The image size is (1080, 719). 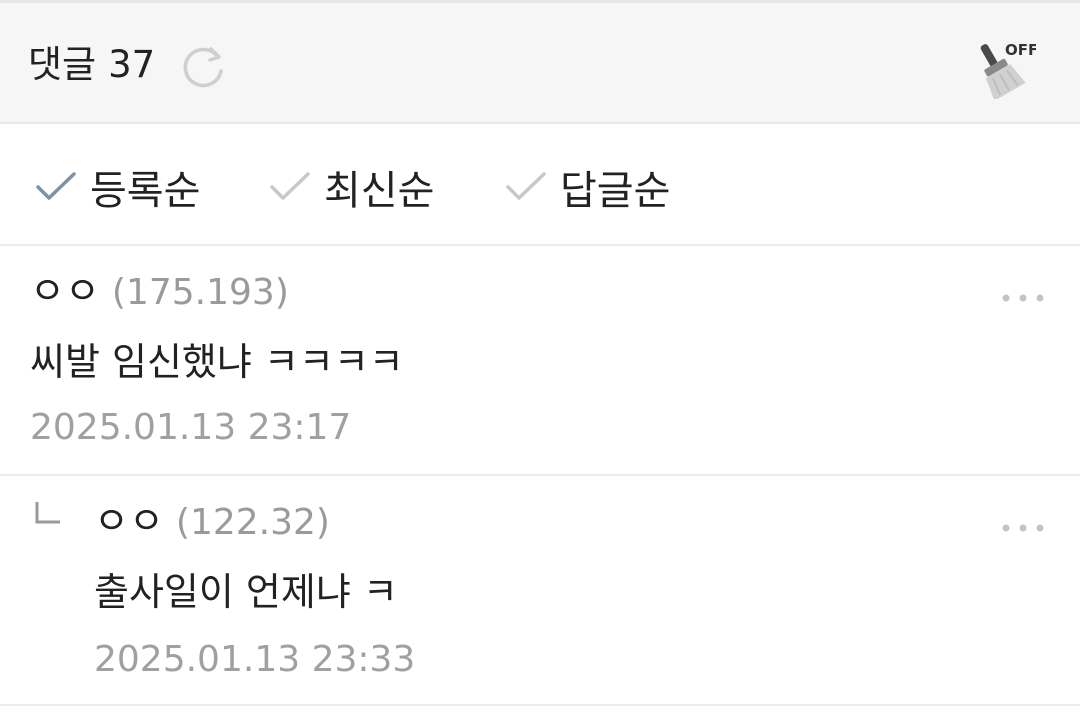 What do you see at coordinates (1004, 68) in the screenshot?
I see `broom-off-icon: OFF` at bounding box center [1004, 68].